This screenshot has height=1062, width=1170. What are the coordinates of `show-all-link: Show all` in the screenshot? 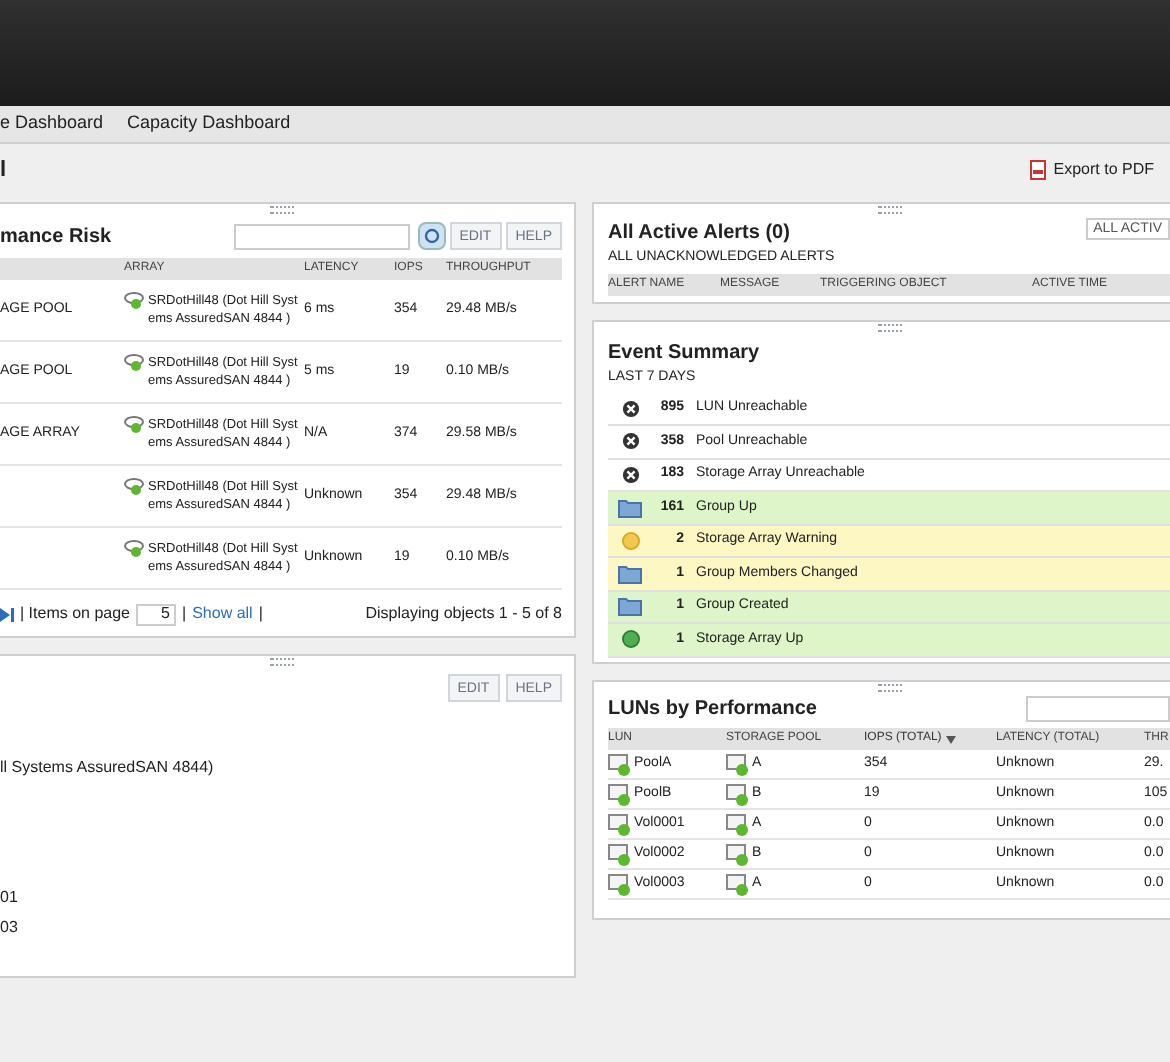 It's located at (222, 614).